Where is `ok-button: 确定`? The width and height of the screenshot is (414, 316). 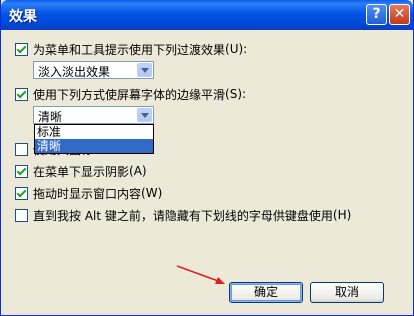
ok-button: 确定 is located at coordinates (266, 292).